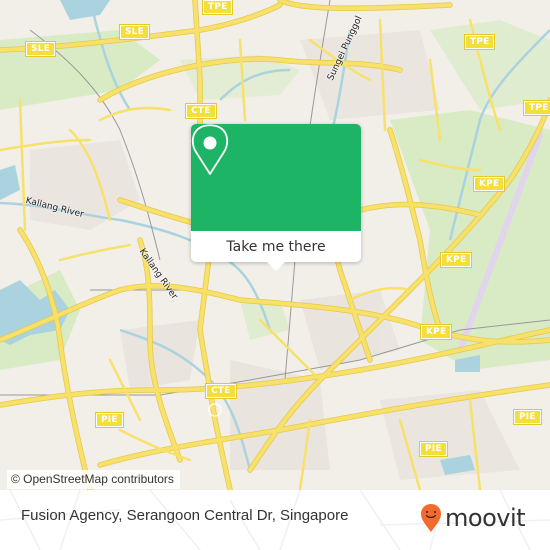  I want to click on location-popup: Take me there, so click(276, 197).